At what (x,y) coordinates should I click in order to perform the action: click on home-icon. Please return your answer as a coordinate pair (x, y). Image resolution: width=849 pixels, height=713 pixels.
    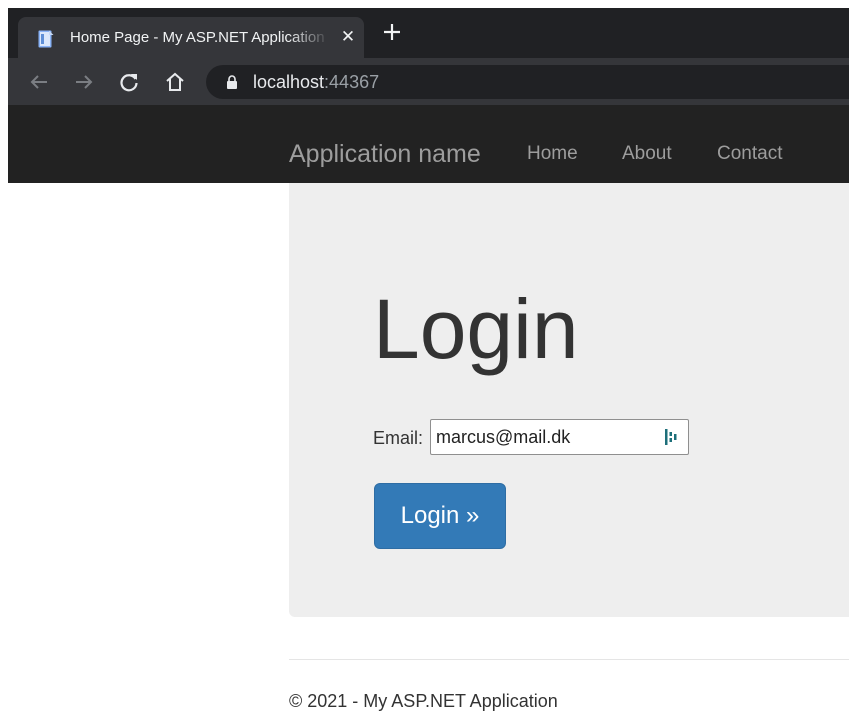
    Looking at the image, I should click on (175, 82).